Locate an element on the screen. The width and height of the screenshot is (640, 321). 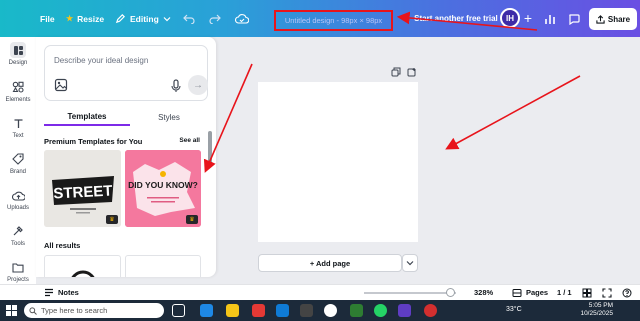
tools-icon is located at coordinates (18, 231).